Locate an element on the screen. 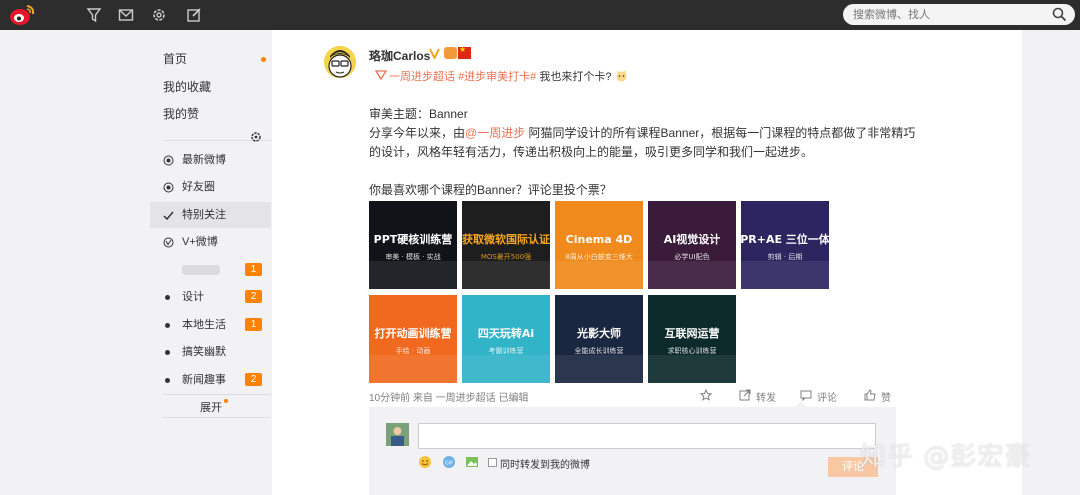 Image resolution: width=1080 pixels, height=495 pixels. comment-icon is located at coordinates (806, 395).